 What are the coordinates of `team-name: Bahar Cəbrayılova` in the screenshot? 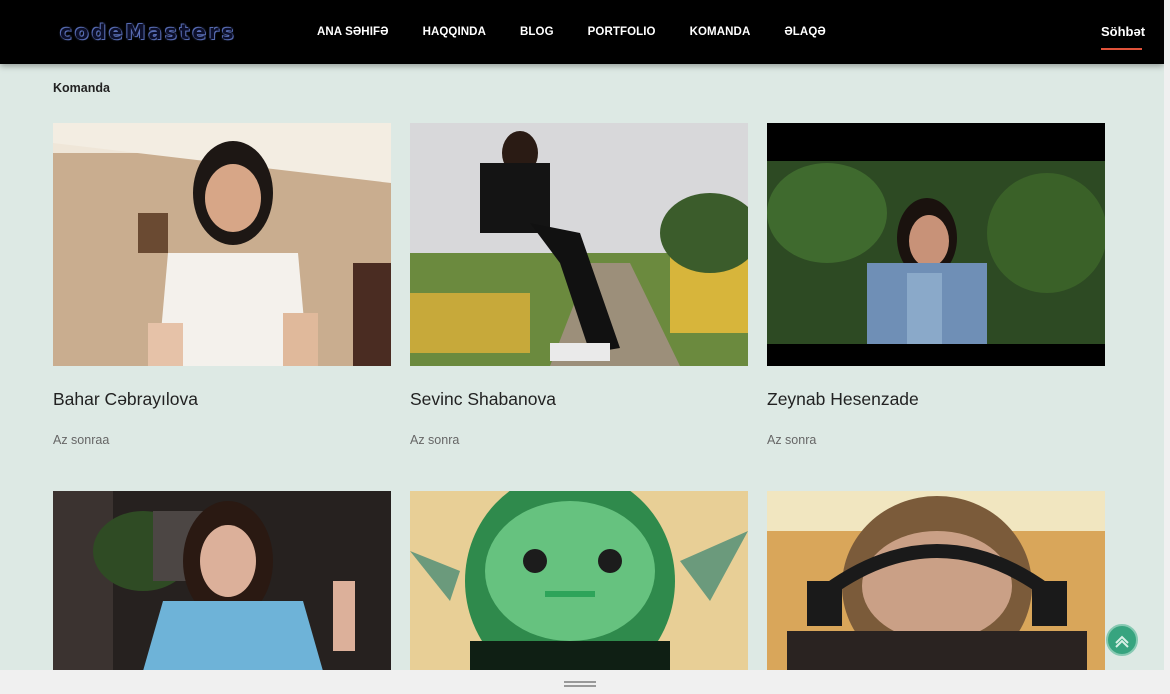 It's located at (125, 399).